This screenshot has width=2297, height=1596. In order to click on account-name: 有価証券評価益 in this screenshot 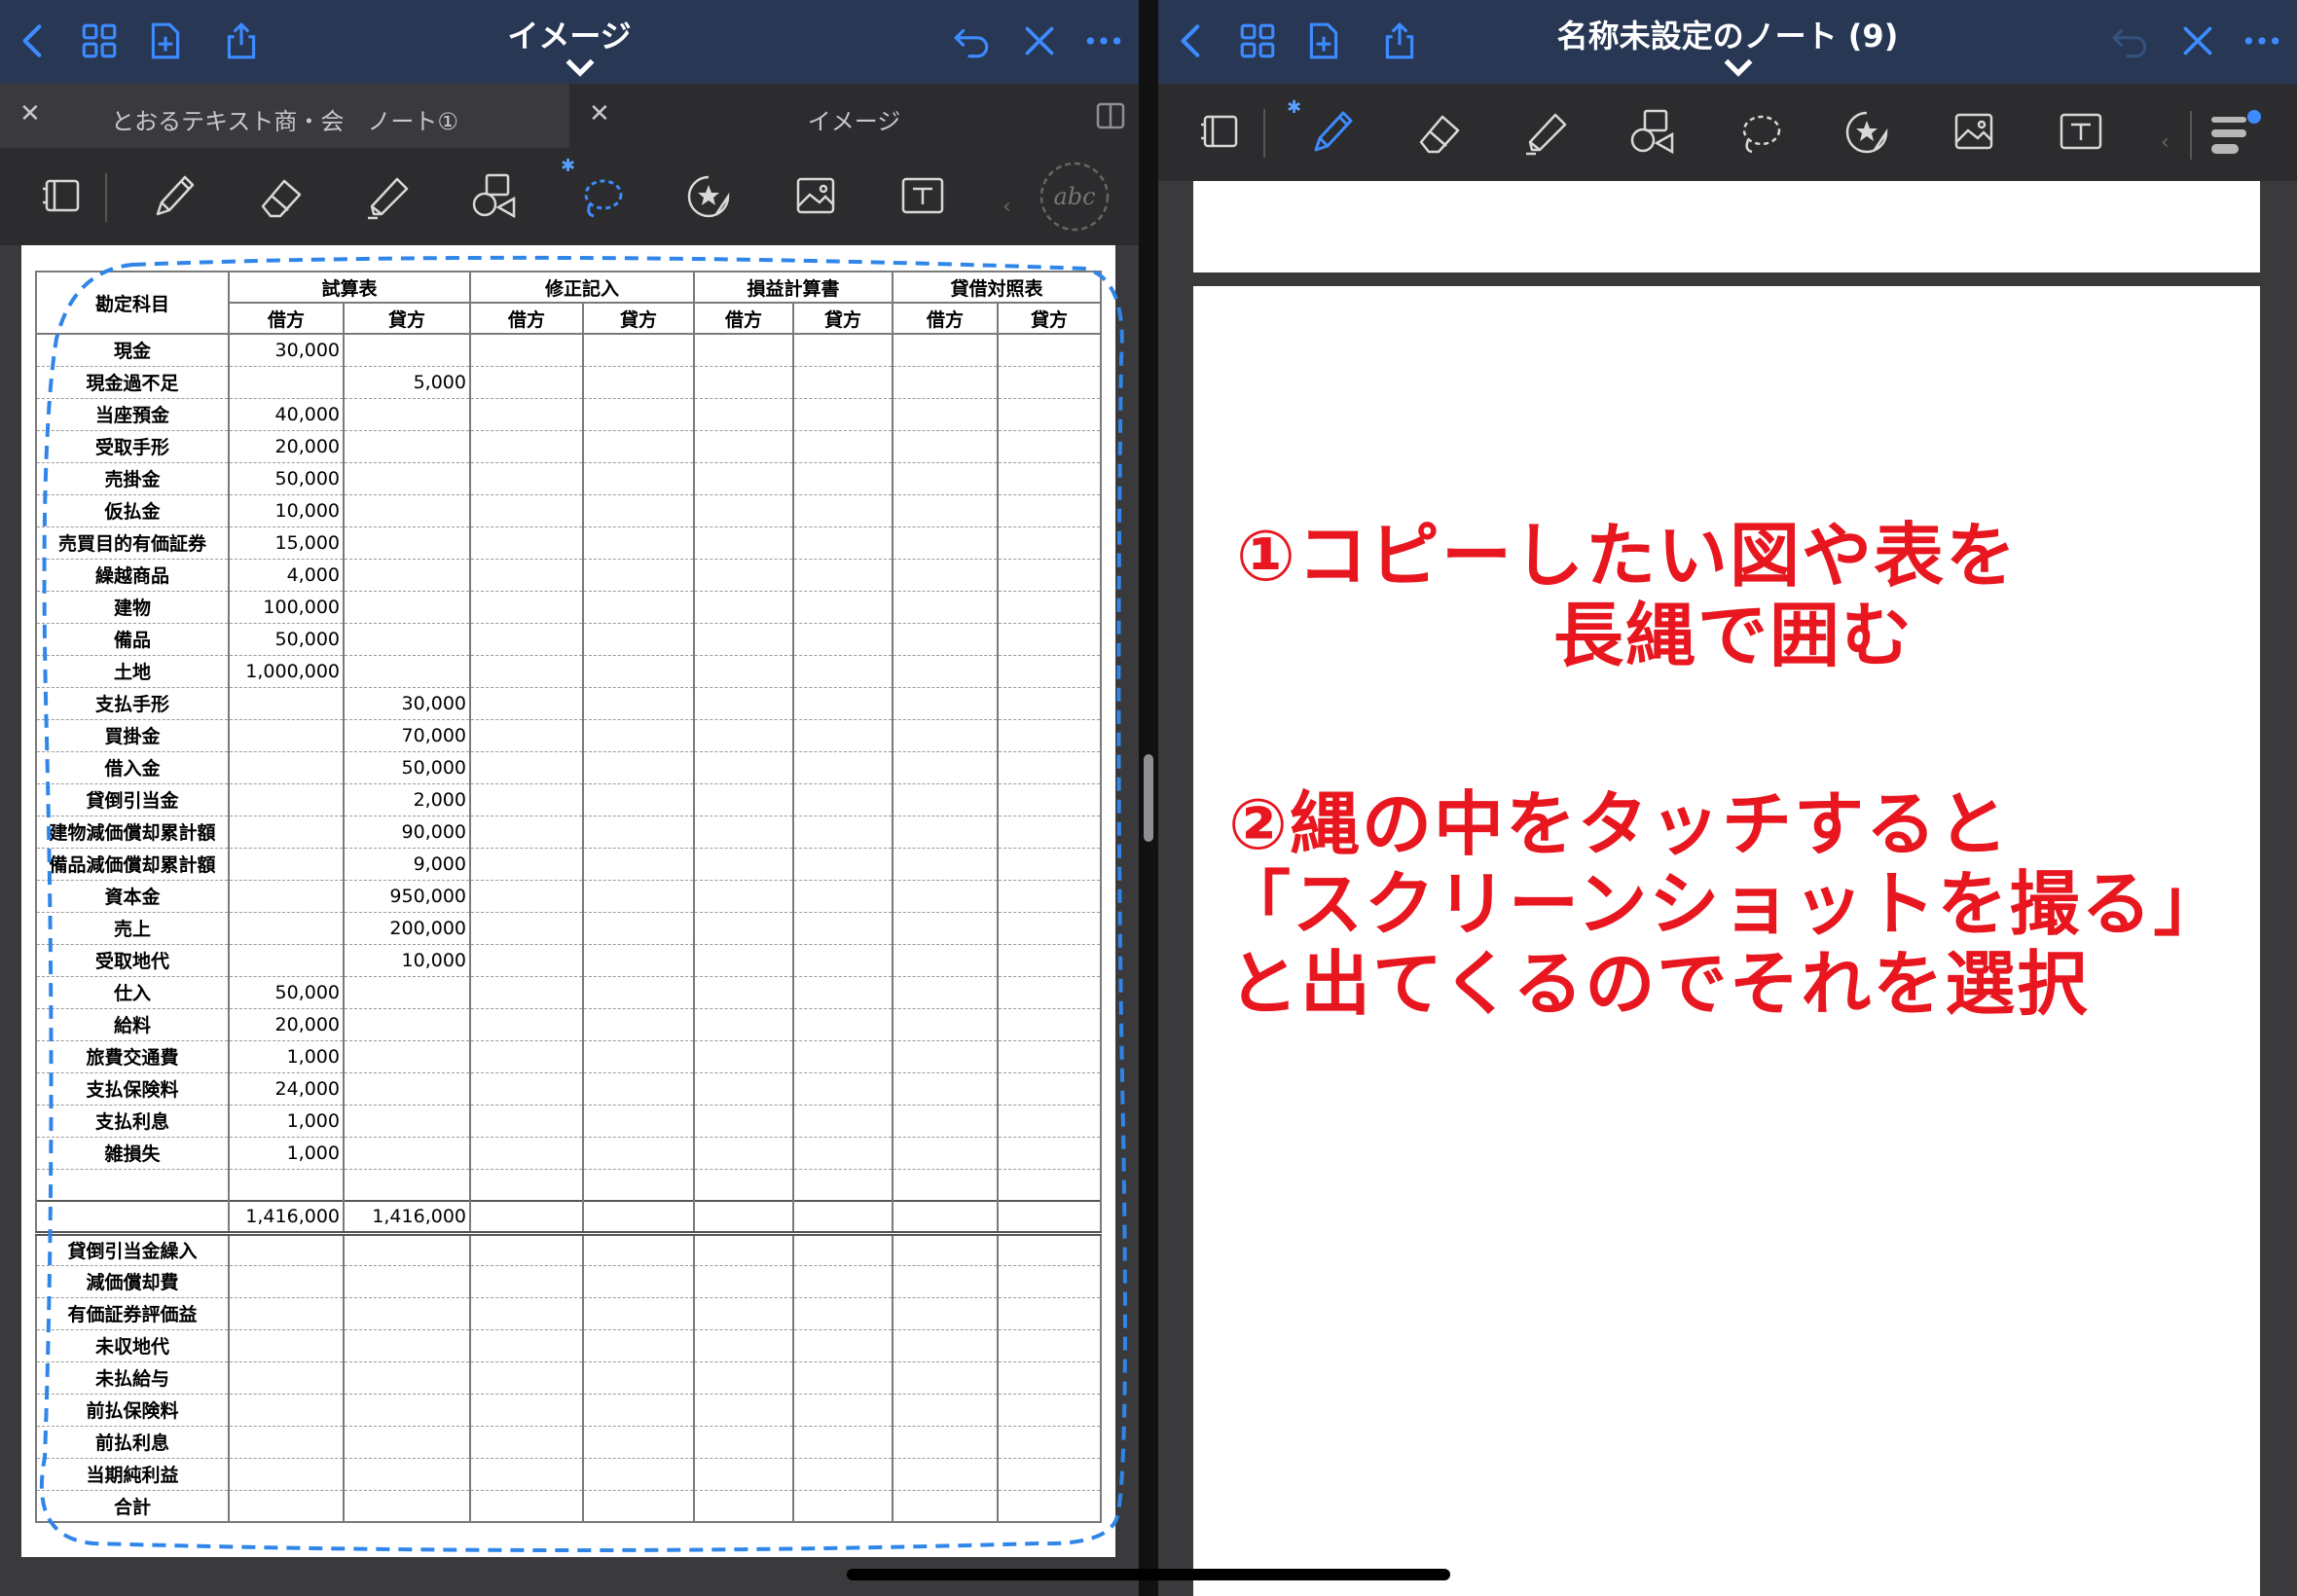, I will do `click(132, 1313)`.